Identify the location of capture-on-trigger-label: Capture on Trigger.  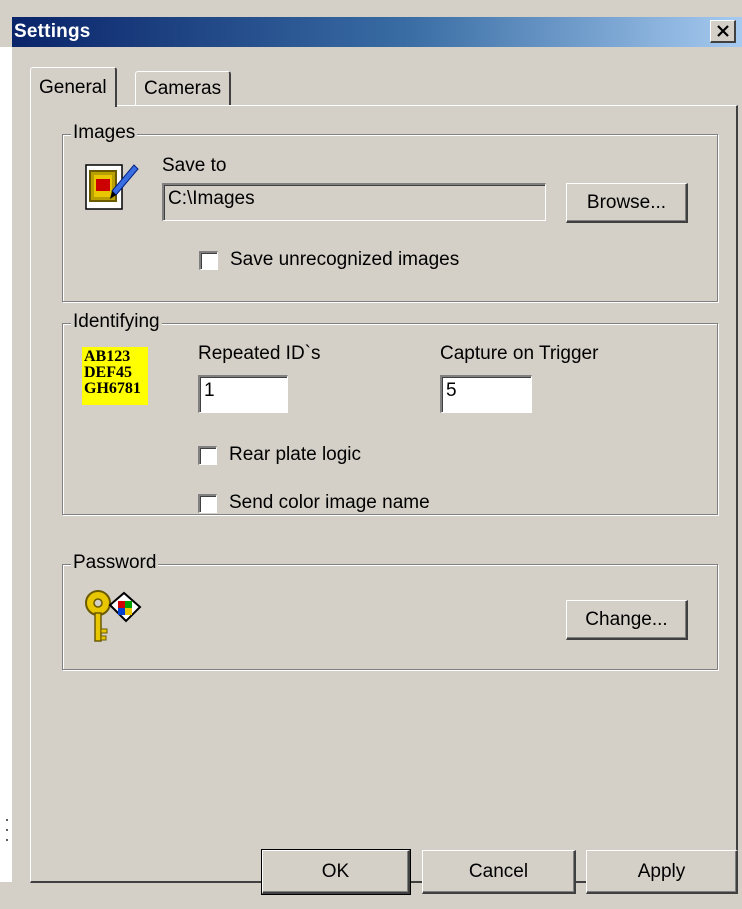
(519, 353).